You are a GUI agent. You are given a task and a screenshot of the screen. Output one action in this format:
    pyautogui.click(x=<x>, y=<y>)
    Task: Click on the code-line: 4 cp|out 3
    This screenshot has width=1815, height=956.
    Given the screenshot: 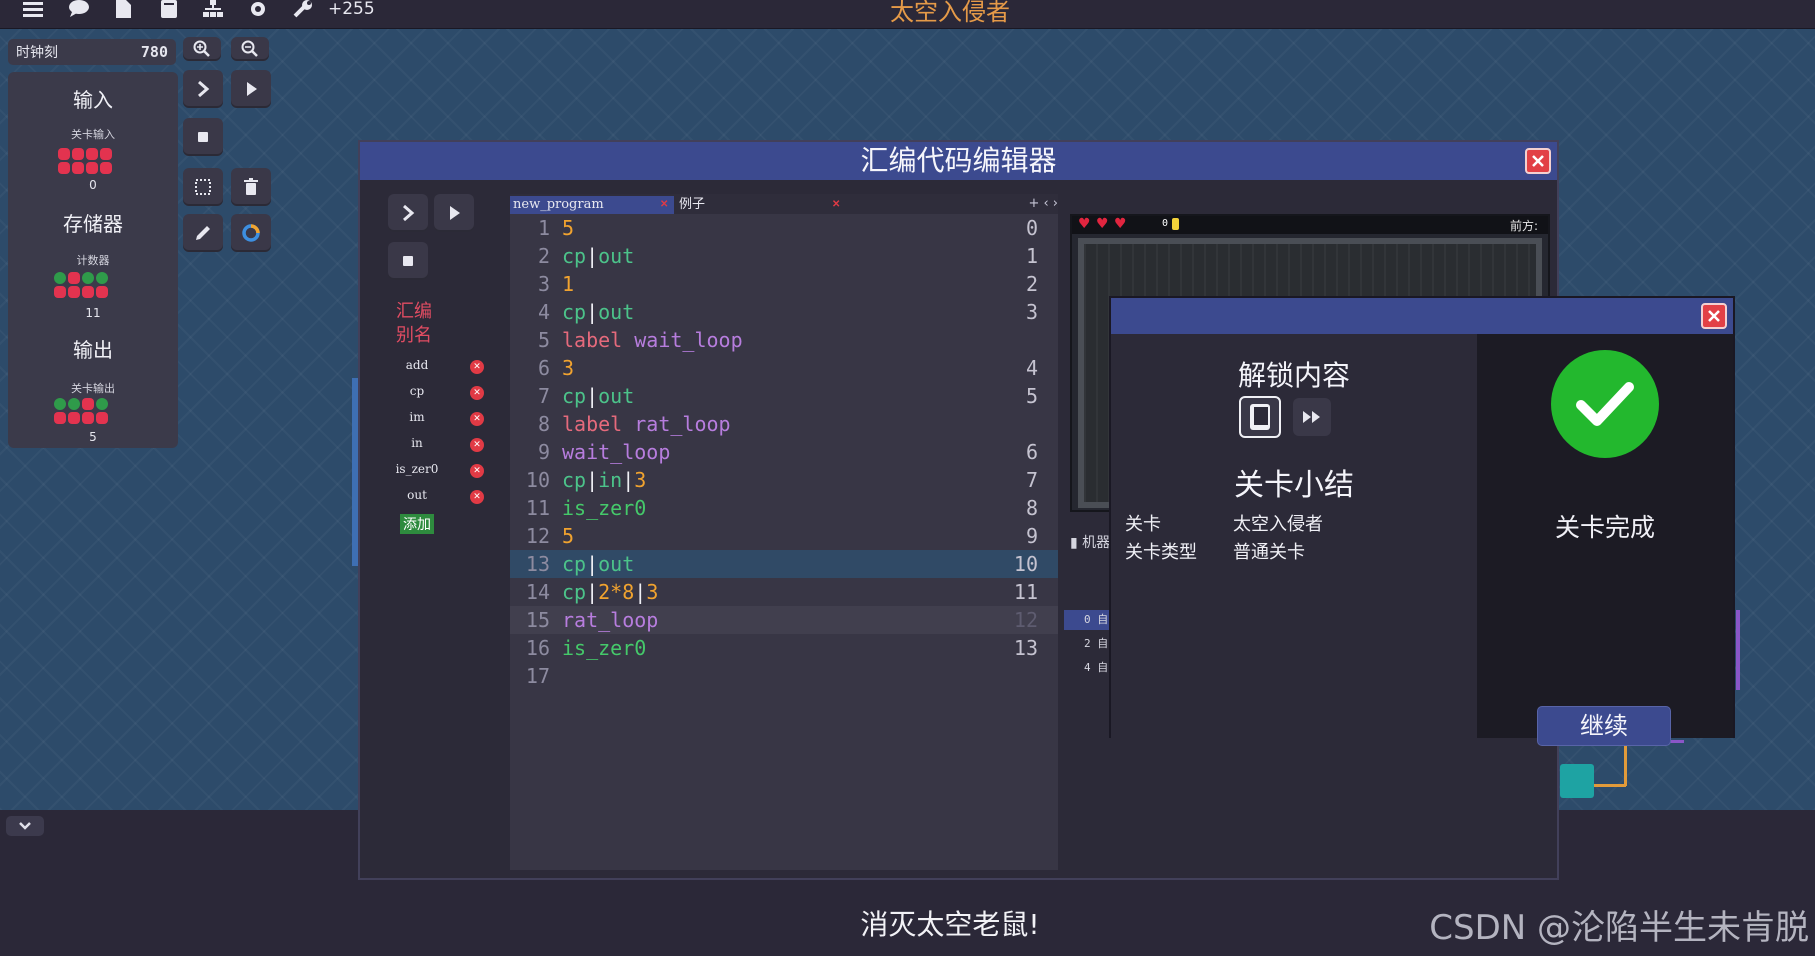 What is the action you would take?
    pyautogui.click(x=784, y=312)
    